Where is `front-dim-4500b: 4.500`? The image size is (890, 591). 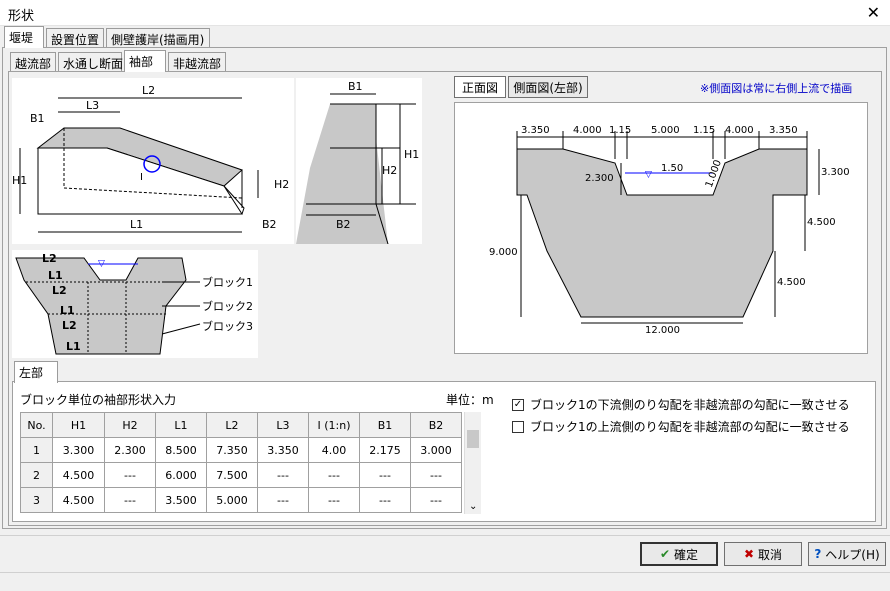
front-dim-4500b: 4.500 is located at coordinates (791, 282).